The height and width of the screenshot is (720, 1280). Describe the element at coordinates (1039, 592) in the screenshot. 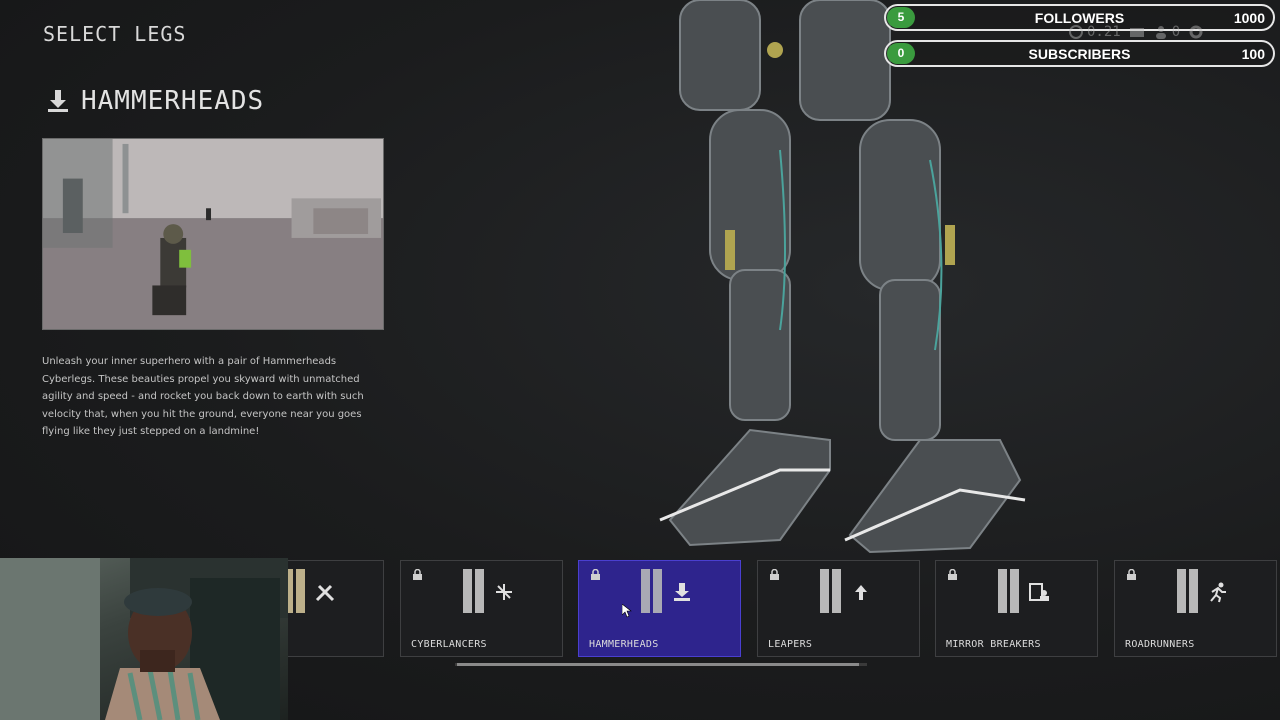

I see `person-card-icon` at that location.